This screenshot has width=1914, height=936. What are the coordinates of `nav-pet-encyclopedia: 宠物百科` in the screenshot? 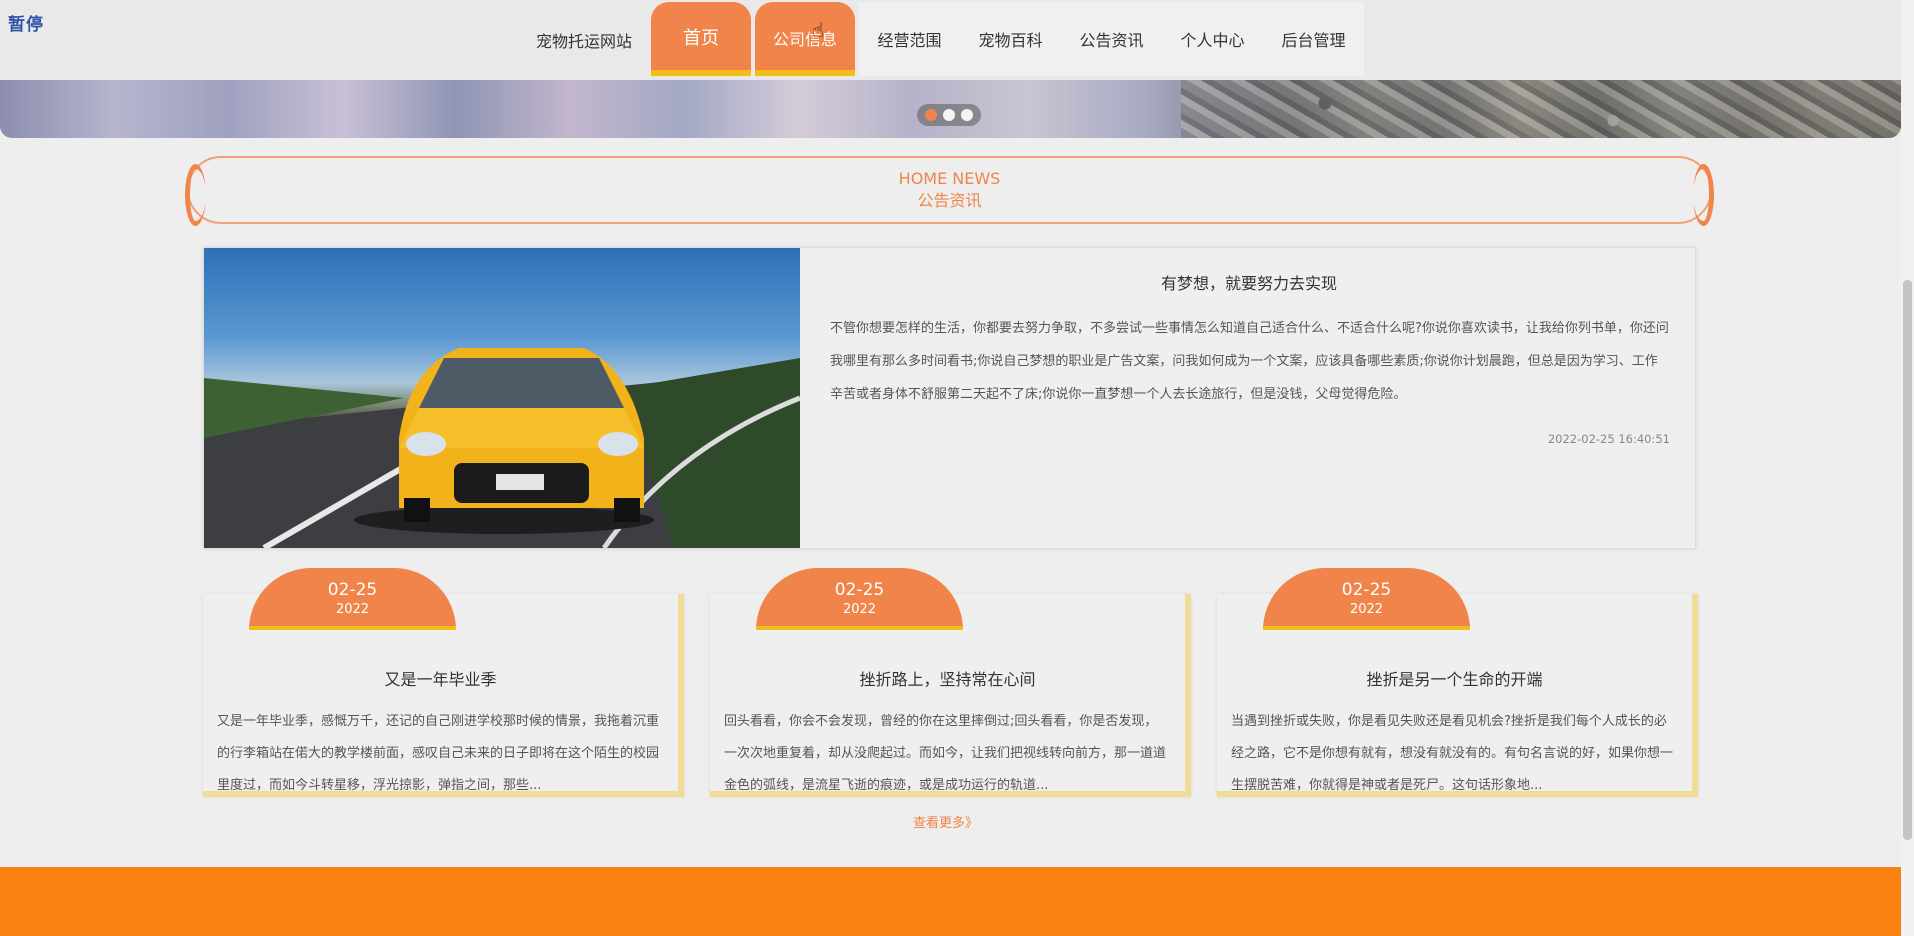 It's located at (1010, 39).